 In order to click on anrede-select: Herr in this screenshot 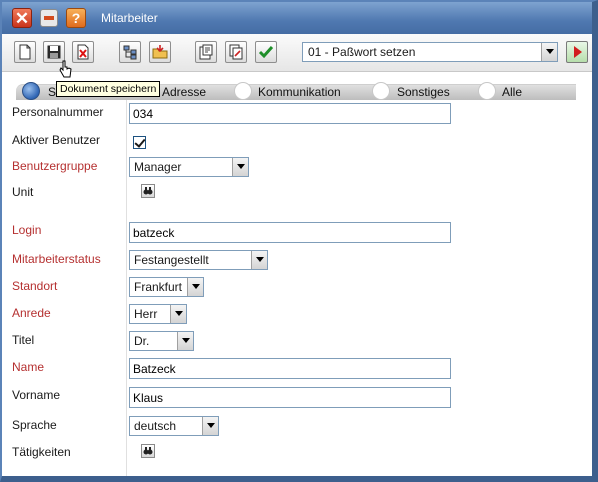, I will do `click(158, 314)`.